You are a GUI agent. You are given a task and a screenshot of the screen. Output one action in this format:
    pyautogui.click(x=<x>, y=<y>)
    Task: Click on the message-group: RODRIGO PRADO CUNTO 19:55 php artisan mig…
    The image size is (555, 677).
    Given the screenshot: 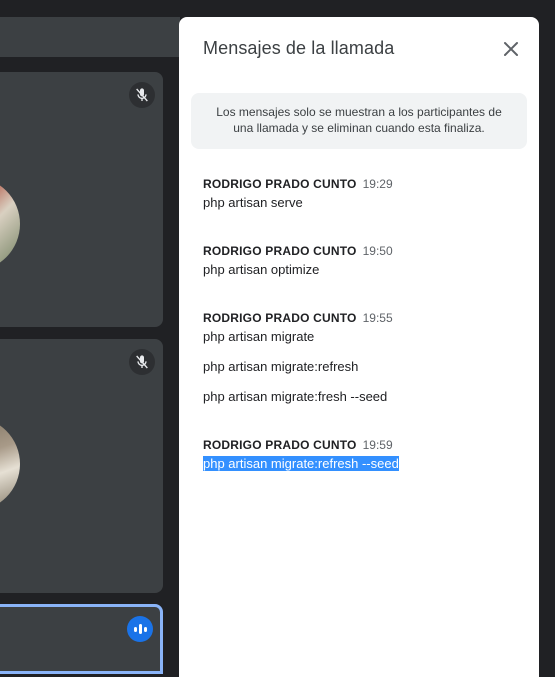 What is the action you would take?
    pyautogui.click(x=363, y=357)
    